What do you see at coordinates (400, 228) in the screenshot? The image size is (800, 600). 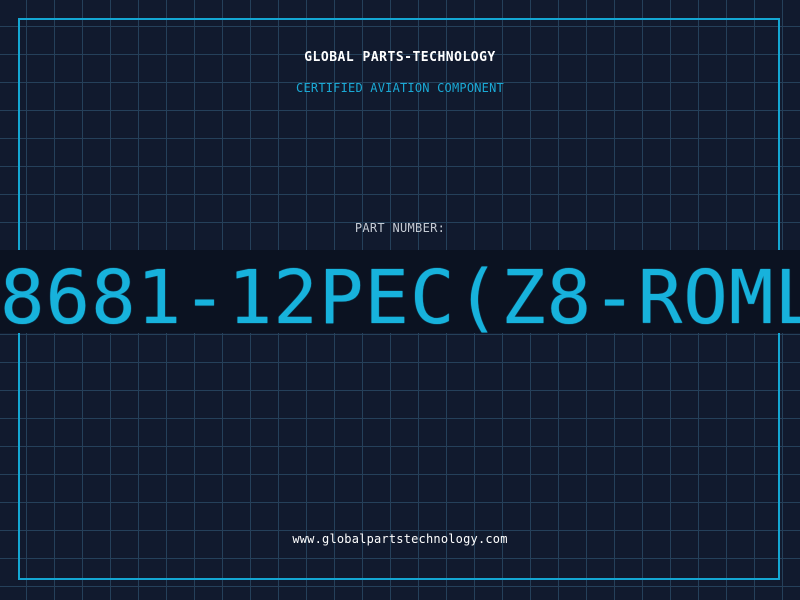 I see `part-number-label: PART NUMBER:` at bounding box center [400, 228].